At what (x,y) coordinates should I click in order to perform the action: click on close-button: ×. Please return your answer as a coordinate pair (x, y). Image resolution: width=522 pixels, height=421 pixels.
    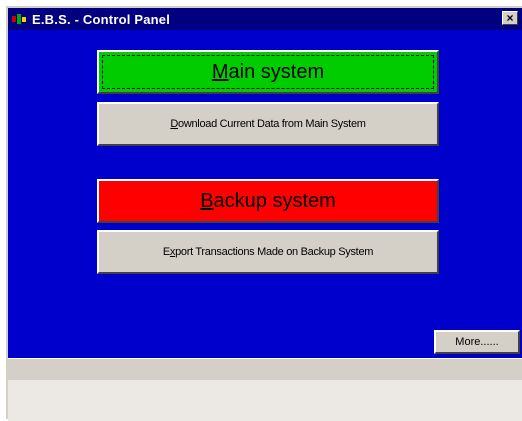
    Looking at the image, I should click on (510, 18).